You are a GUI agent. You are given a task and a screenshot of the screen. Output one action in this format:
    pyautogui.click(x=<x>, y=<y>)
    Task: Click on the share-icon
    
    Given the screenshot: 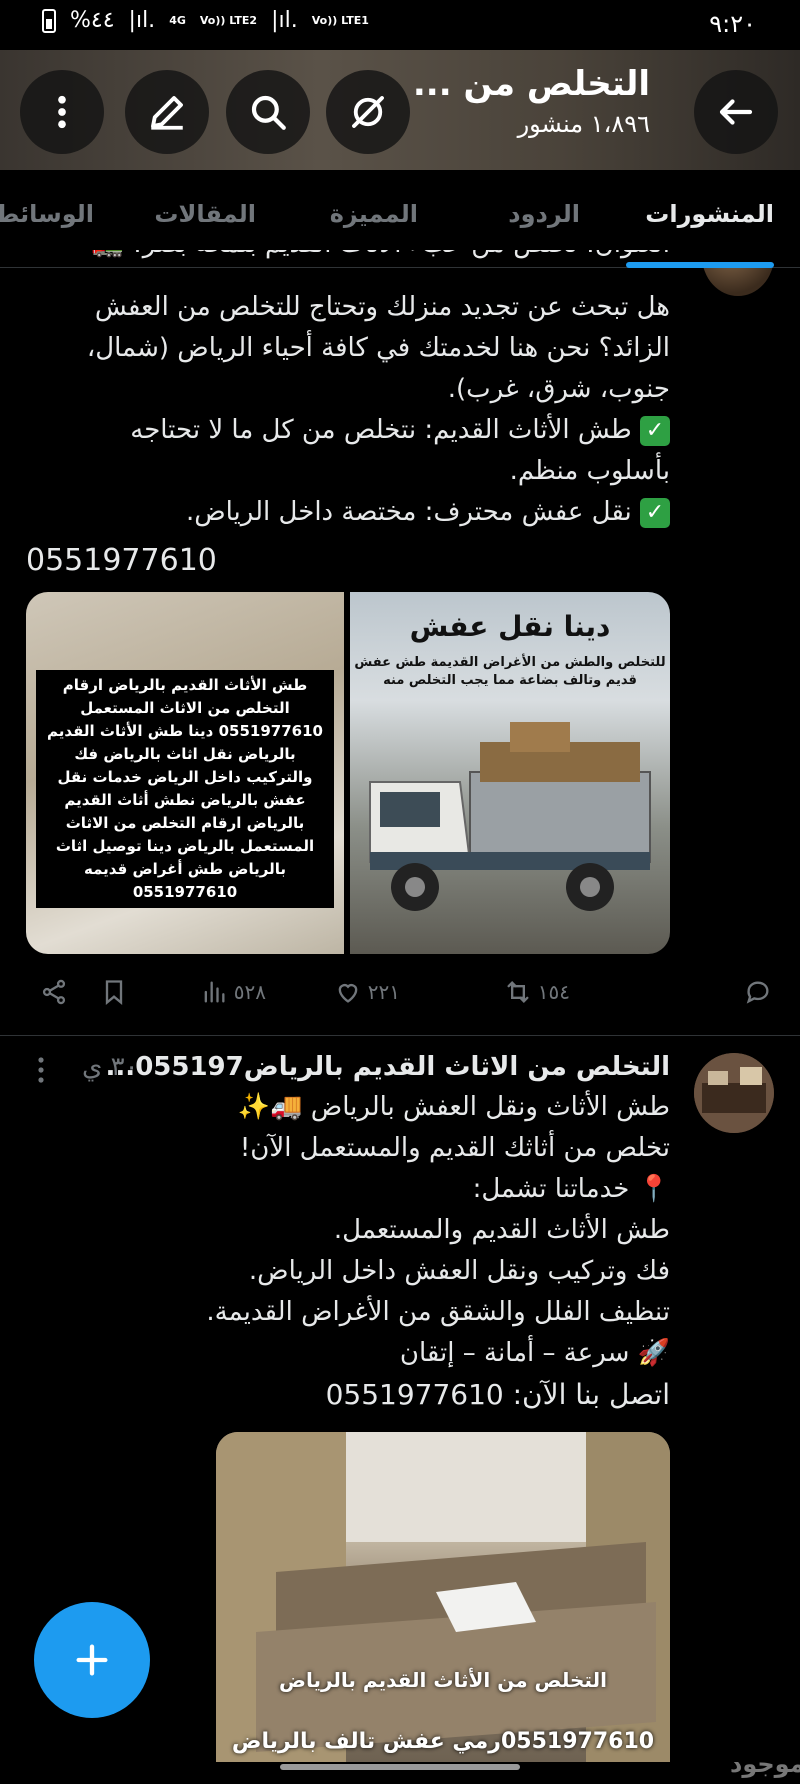 What is the action you would take?
    pyautogui.click(x=54, y=992)
    